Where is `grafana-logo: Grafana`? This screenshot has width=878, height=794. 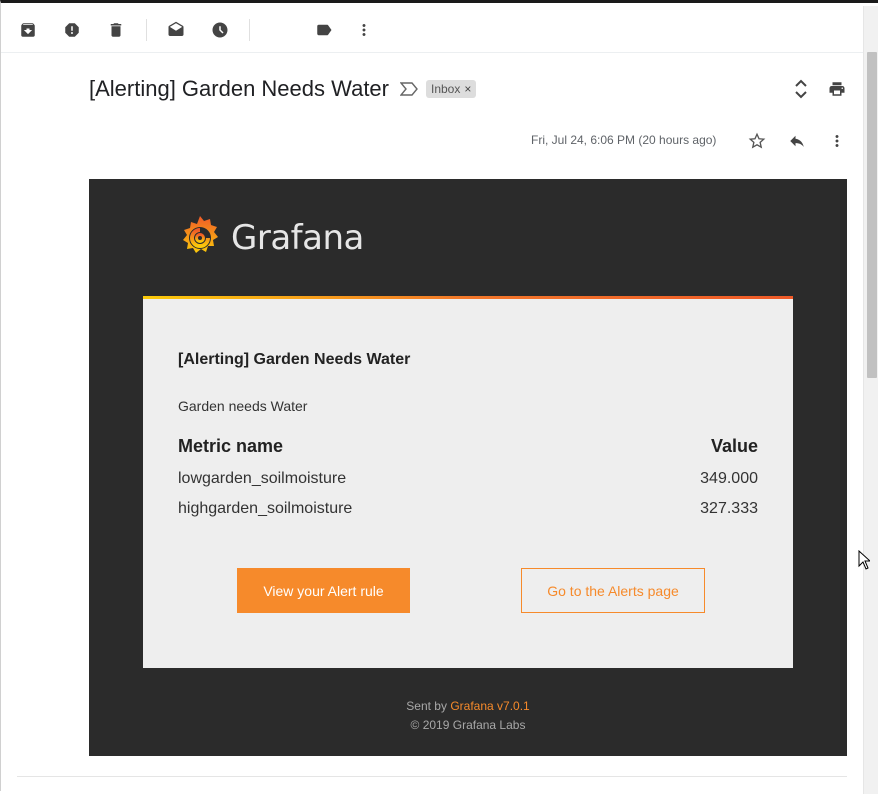
grafana-logo: Grafana is located at coordinates (270, 238).